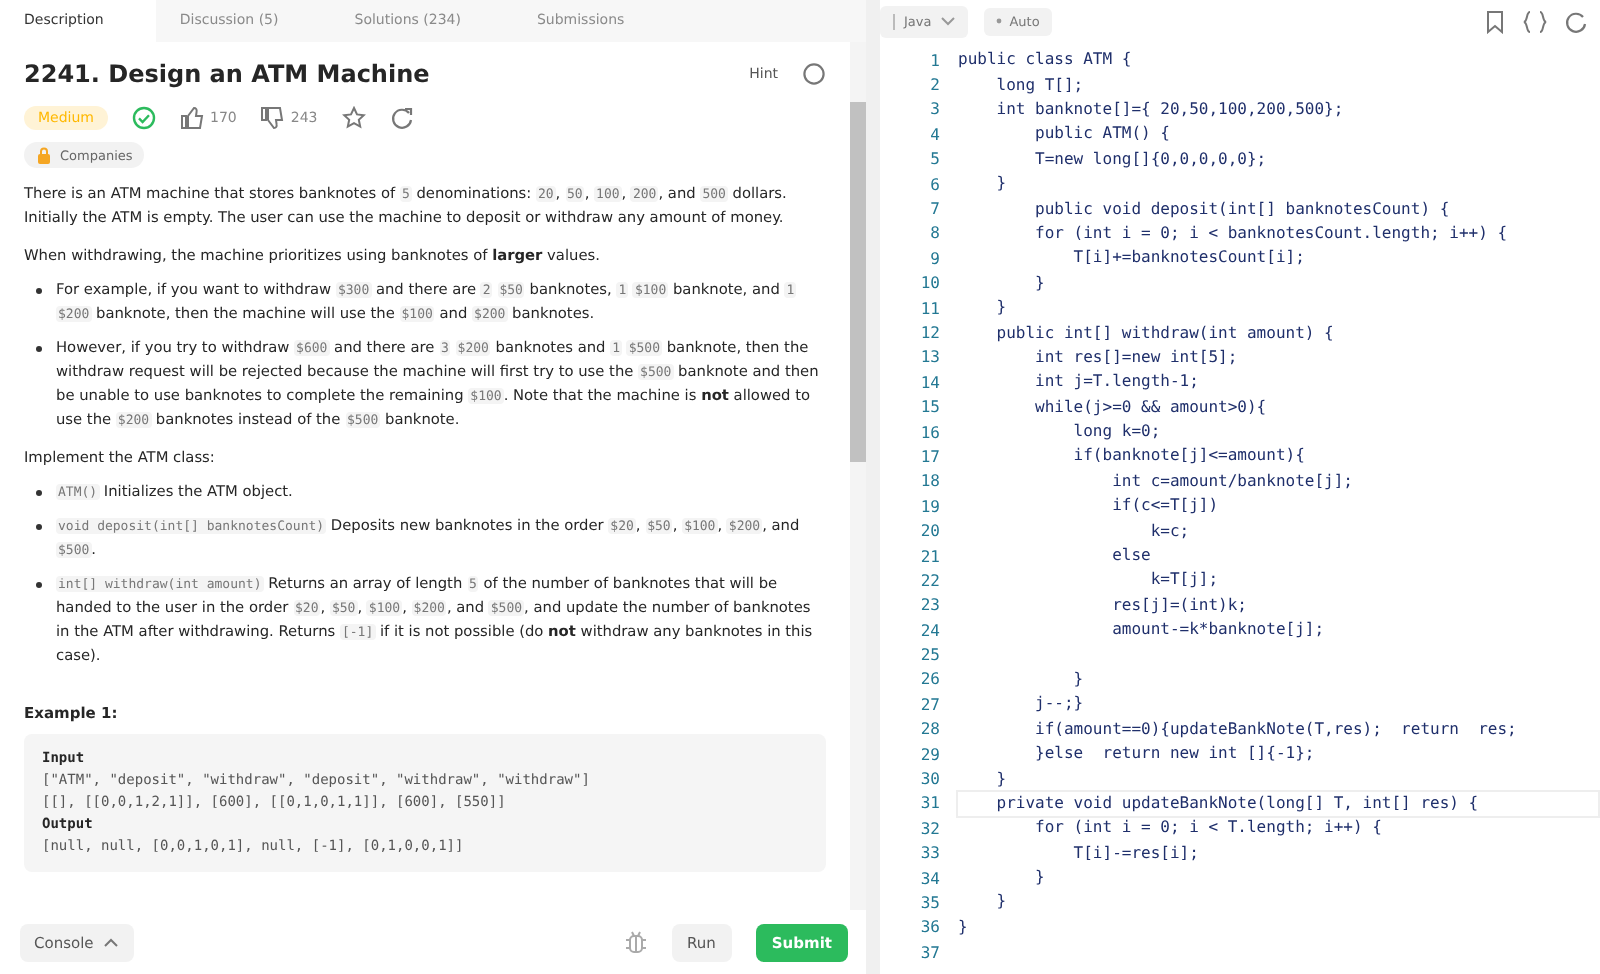 The height and width of the screenshot is (974, 1600). Describe the element at coordinates (353, 117) in the screenshot. I see `star-icon` at that location.